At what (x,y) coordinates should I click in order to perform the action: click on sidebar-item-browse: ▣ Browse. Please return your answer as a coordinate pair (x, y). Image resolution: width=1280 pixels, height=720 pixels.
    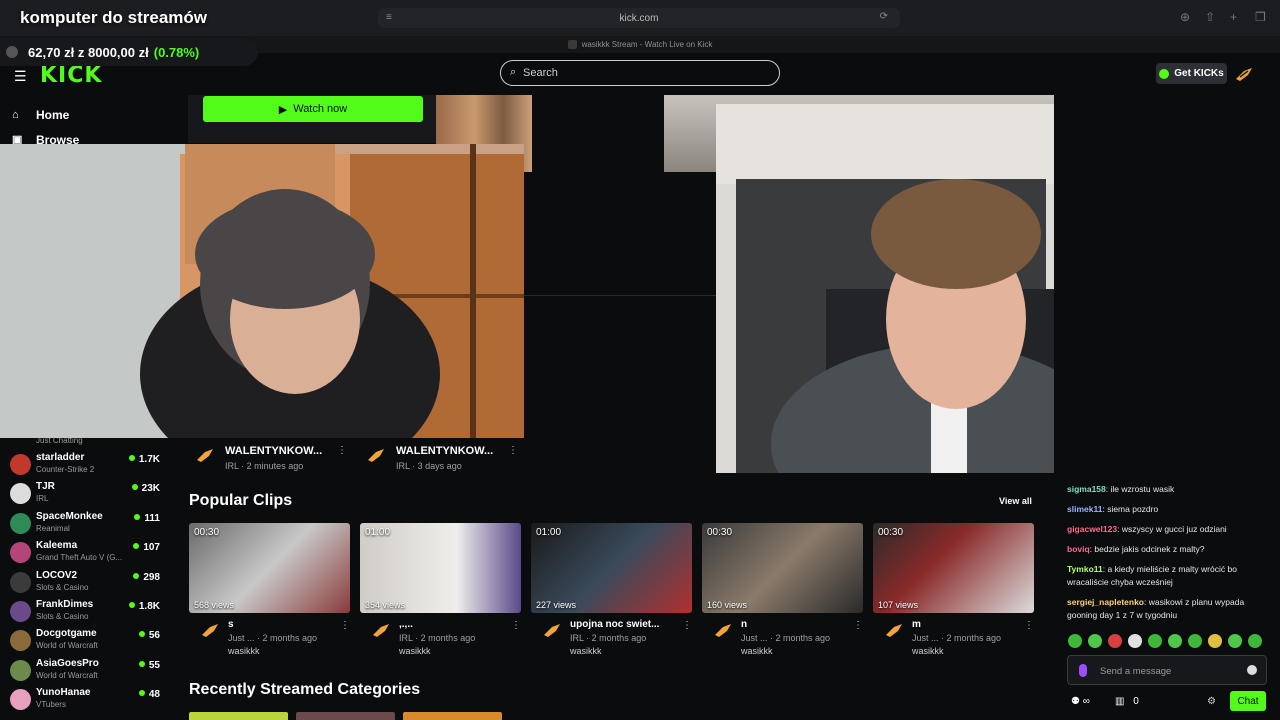
    Looking at the image, I should click on (45, 139).